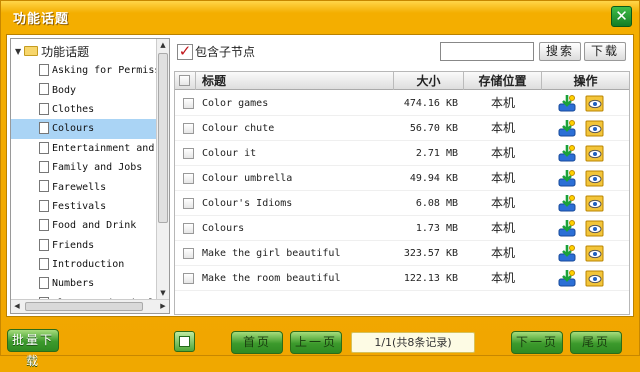 This screenshot has width=640, height=372. I want to click on select-all-checkbox, so click(184, 80).